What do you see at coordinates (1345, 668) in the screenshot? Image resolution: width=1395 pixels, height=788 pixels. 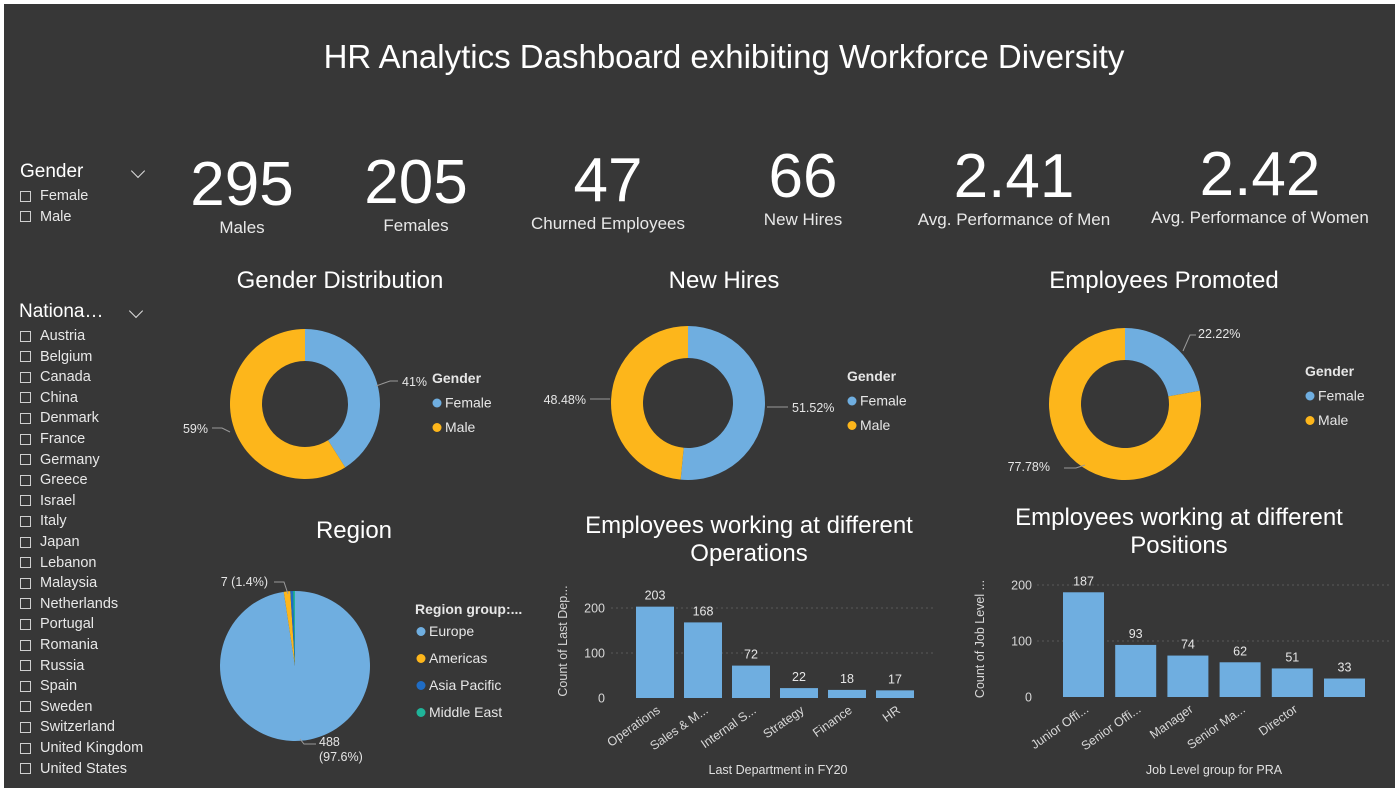 I see `data-label: 33` at bounding box center [1345, 668].